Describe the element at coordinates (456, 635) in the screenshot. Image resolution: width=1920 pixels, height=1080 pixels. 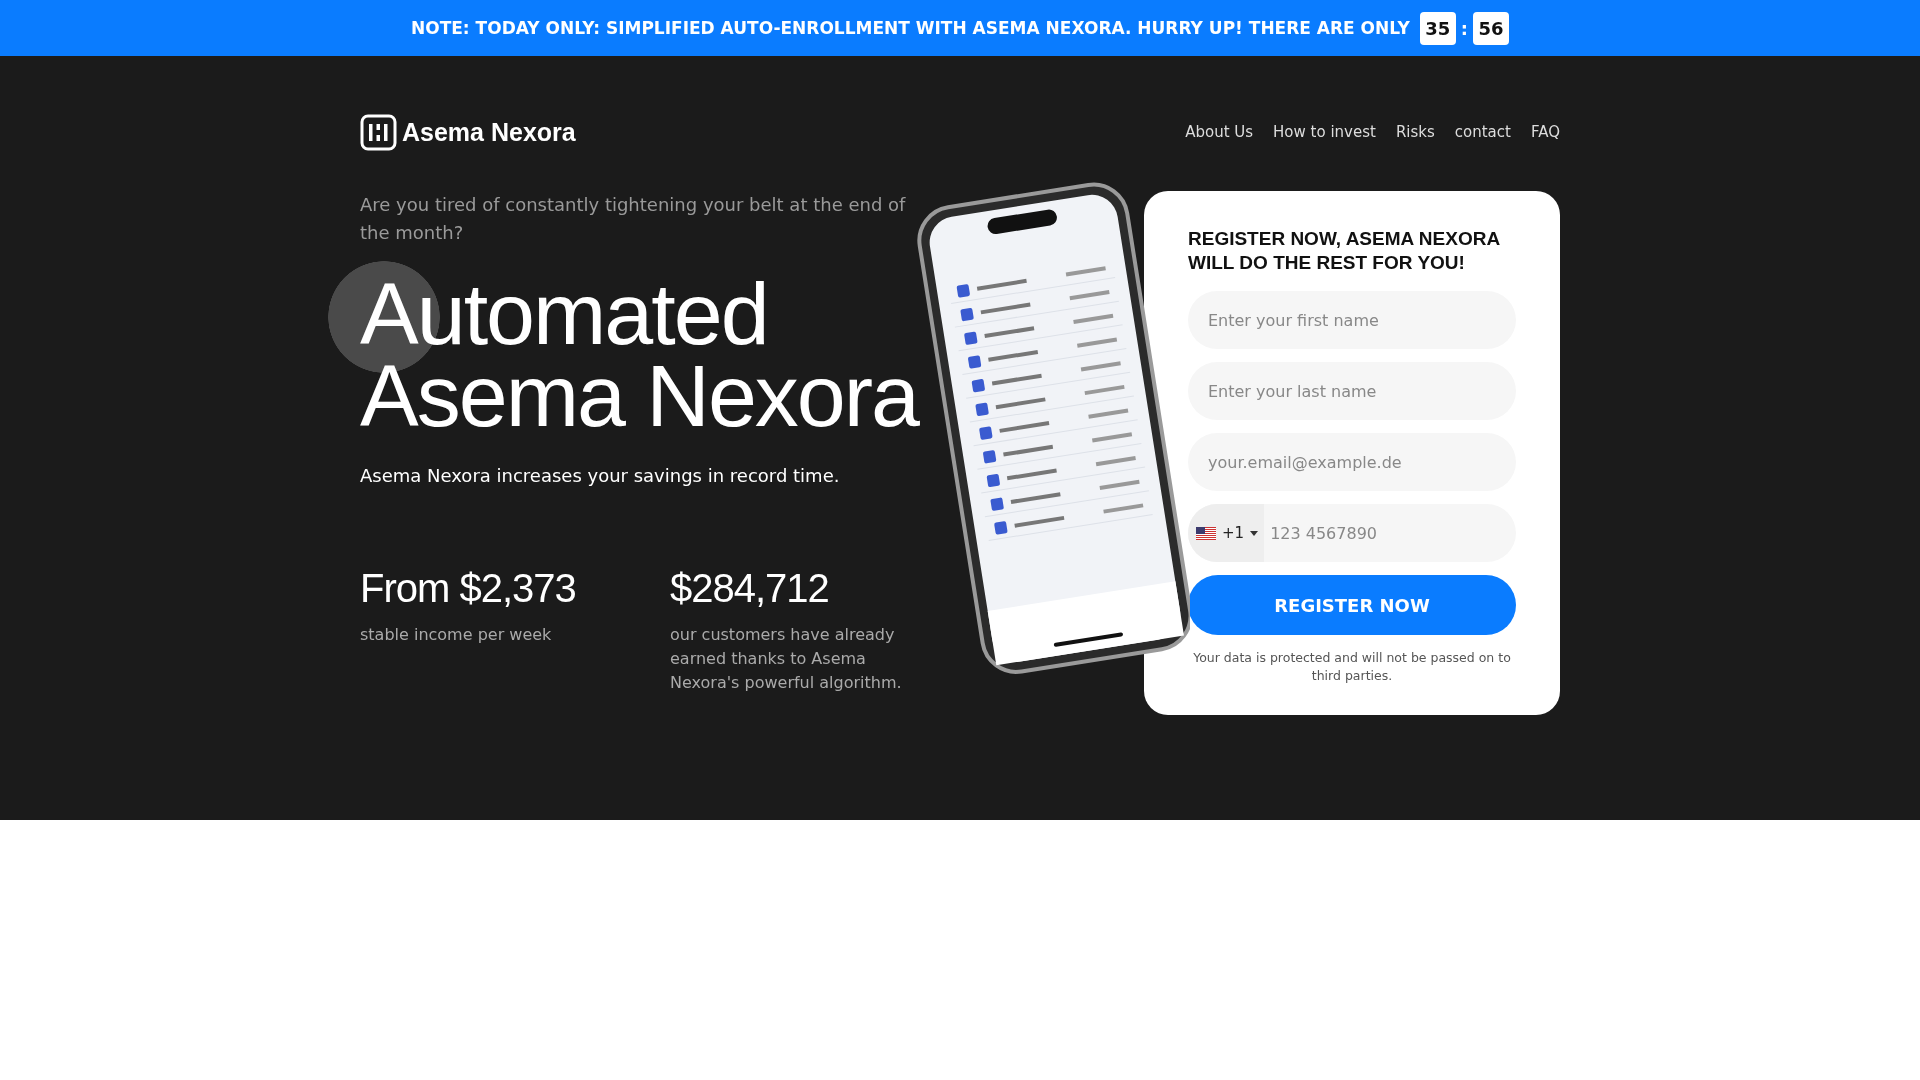
I see `stat-caption: stable income per week` at that location.